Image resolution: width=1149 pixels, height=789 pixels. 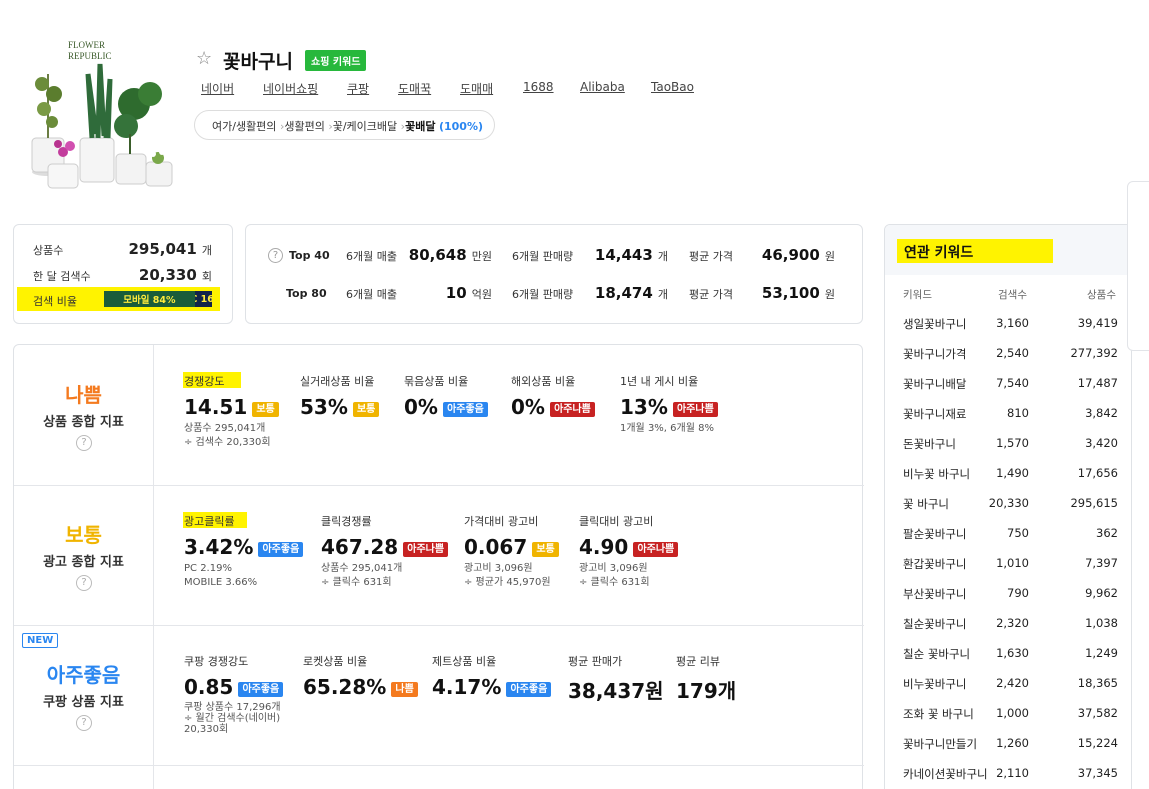 What do you see at coordinates (62, 276) in the screenshot?
I see `monthly-search-label: 한 달 검색수` at bounding box center [62, 276].